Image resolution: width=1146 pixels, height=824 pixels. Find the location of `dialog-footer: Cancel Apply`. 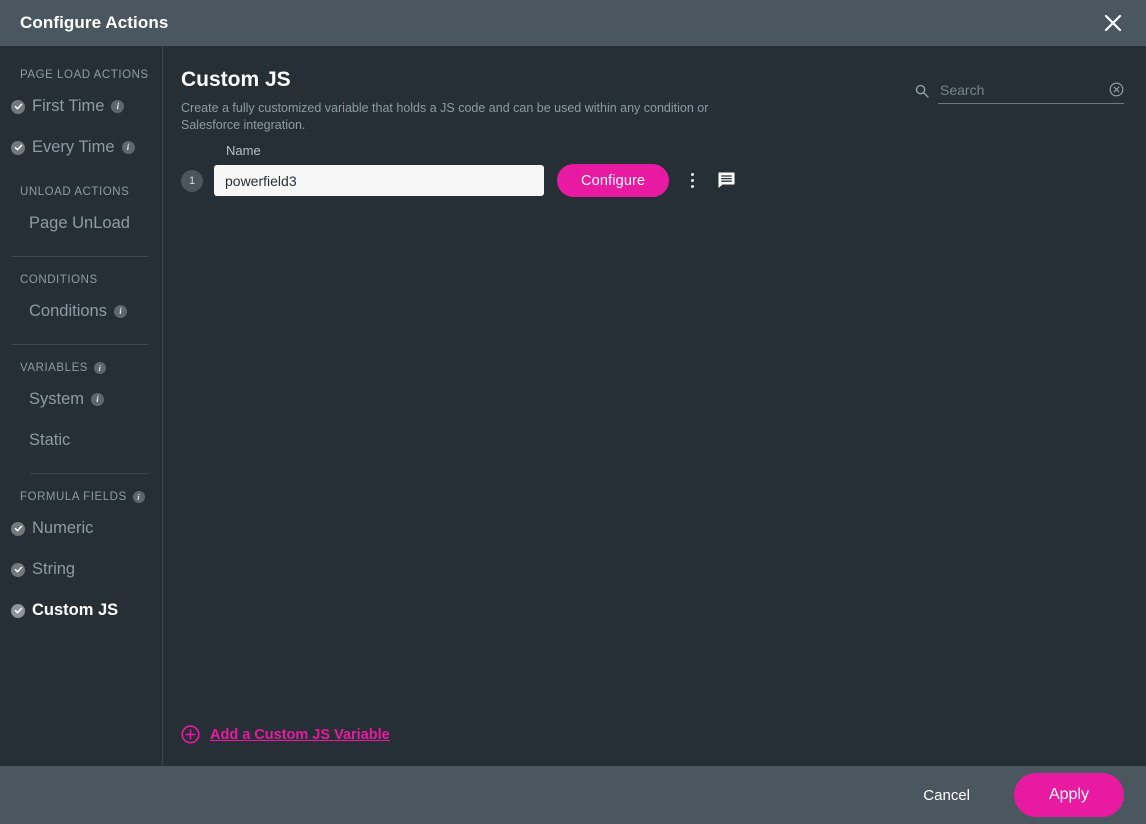

dialog-footer: Cancel Apply is located at coordinates (573, 795).